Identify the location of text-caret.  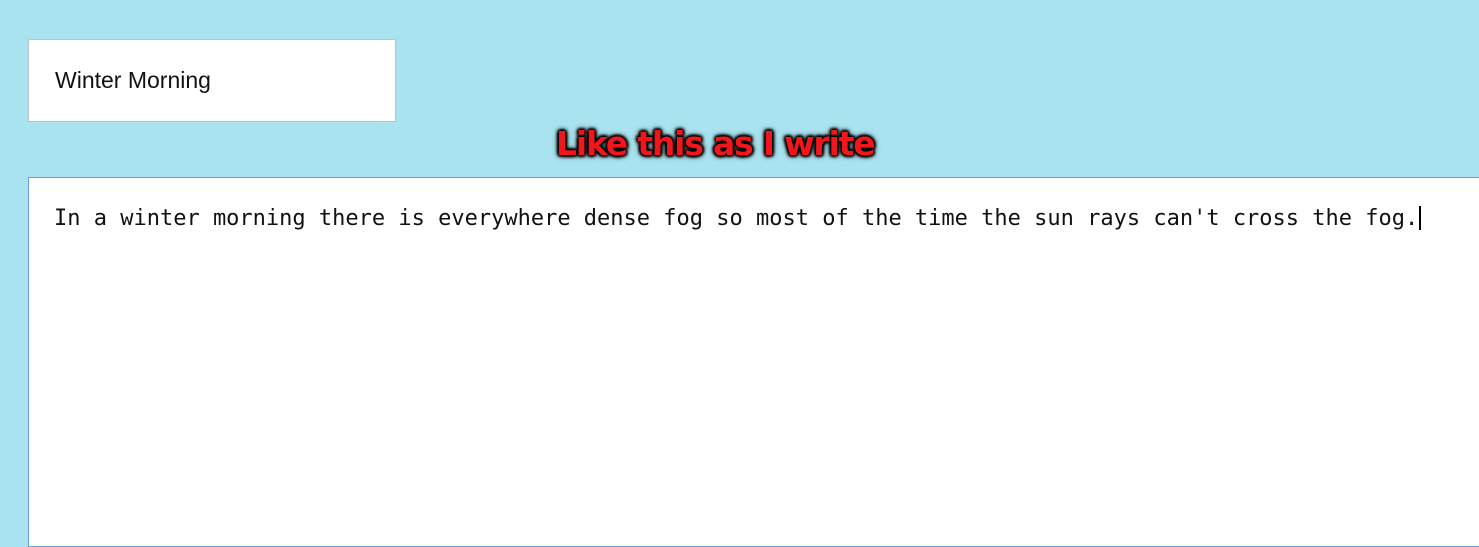
(1420, 218).